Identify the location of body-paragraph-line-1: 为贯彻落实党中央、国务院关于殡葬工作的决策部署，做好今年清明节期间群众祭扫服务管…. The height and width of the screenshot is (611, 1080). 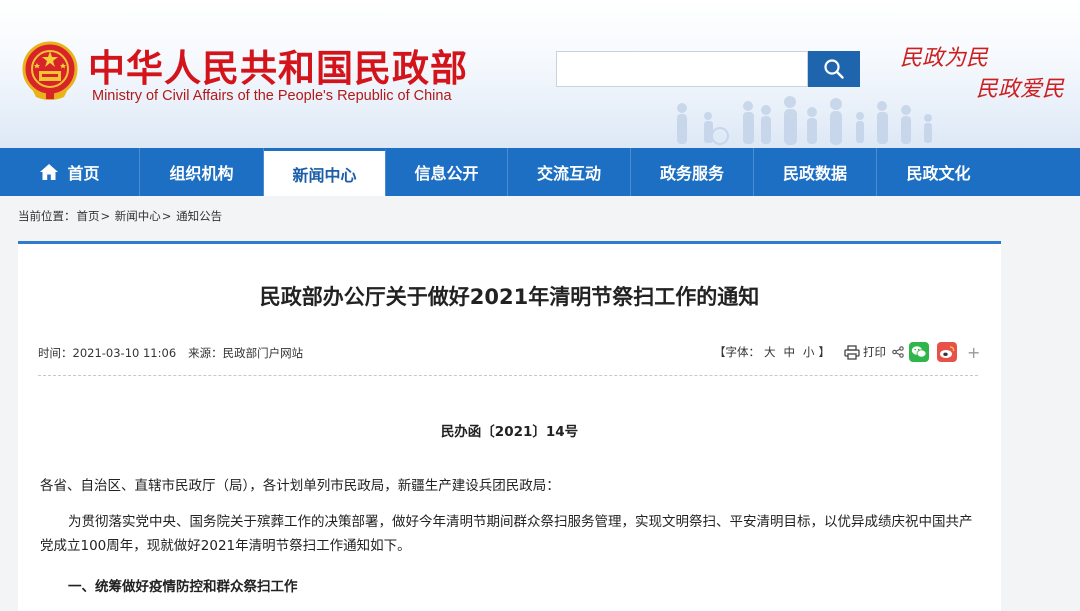
(520, 522).